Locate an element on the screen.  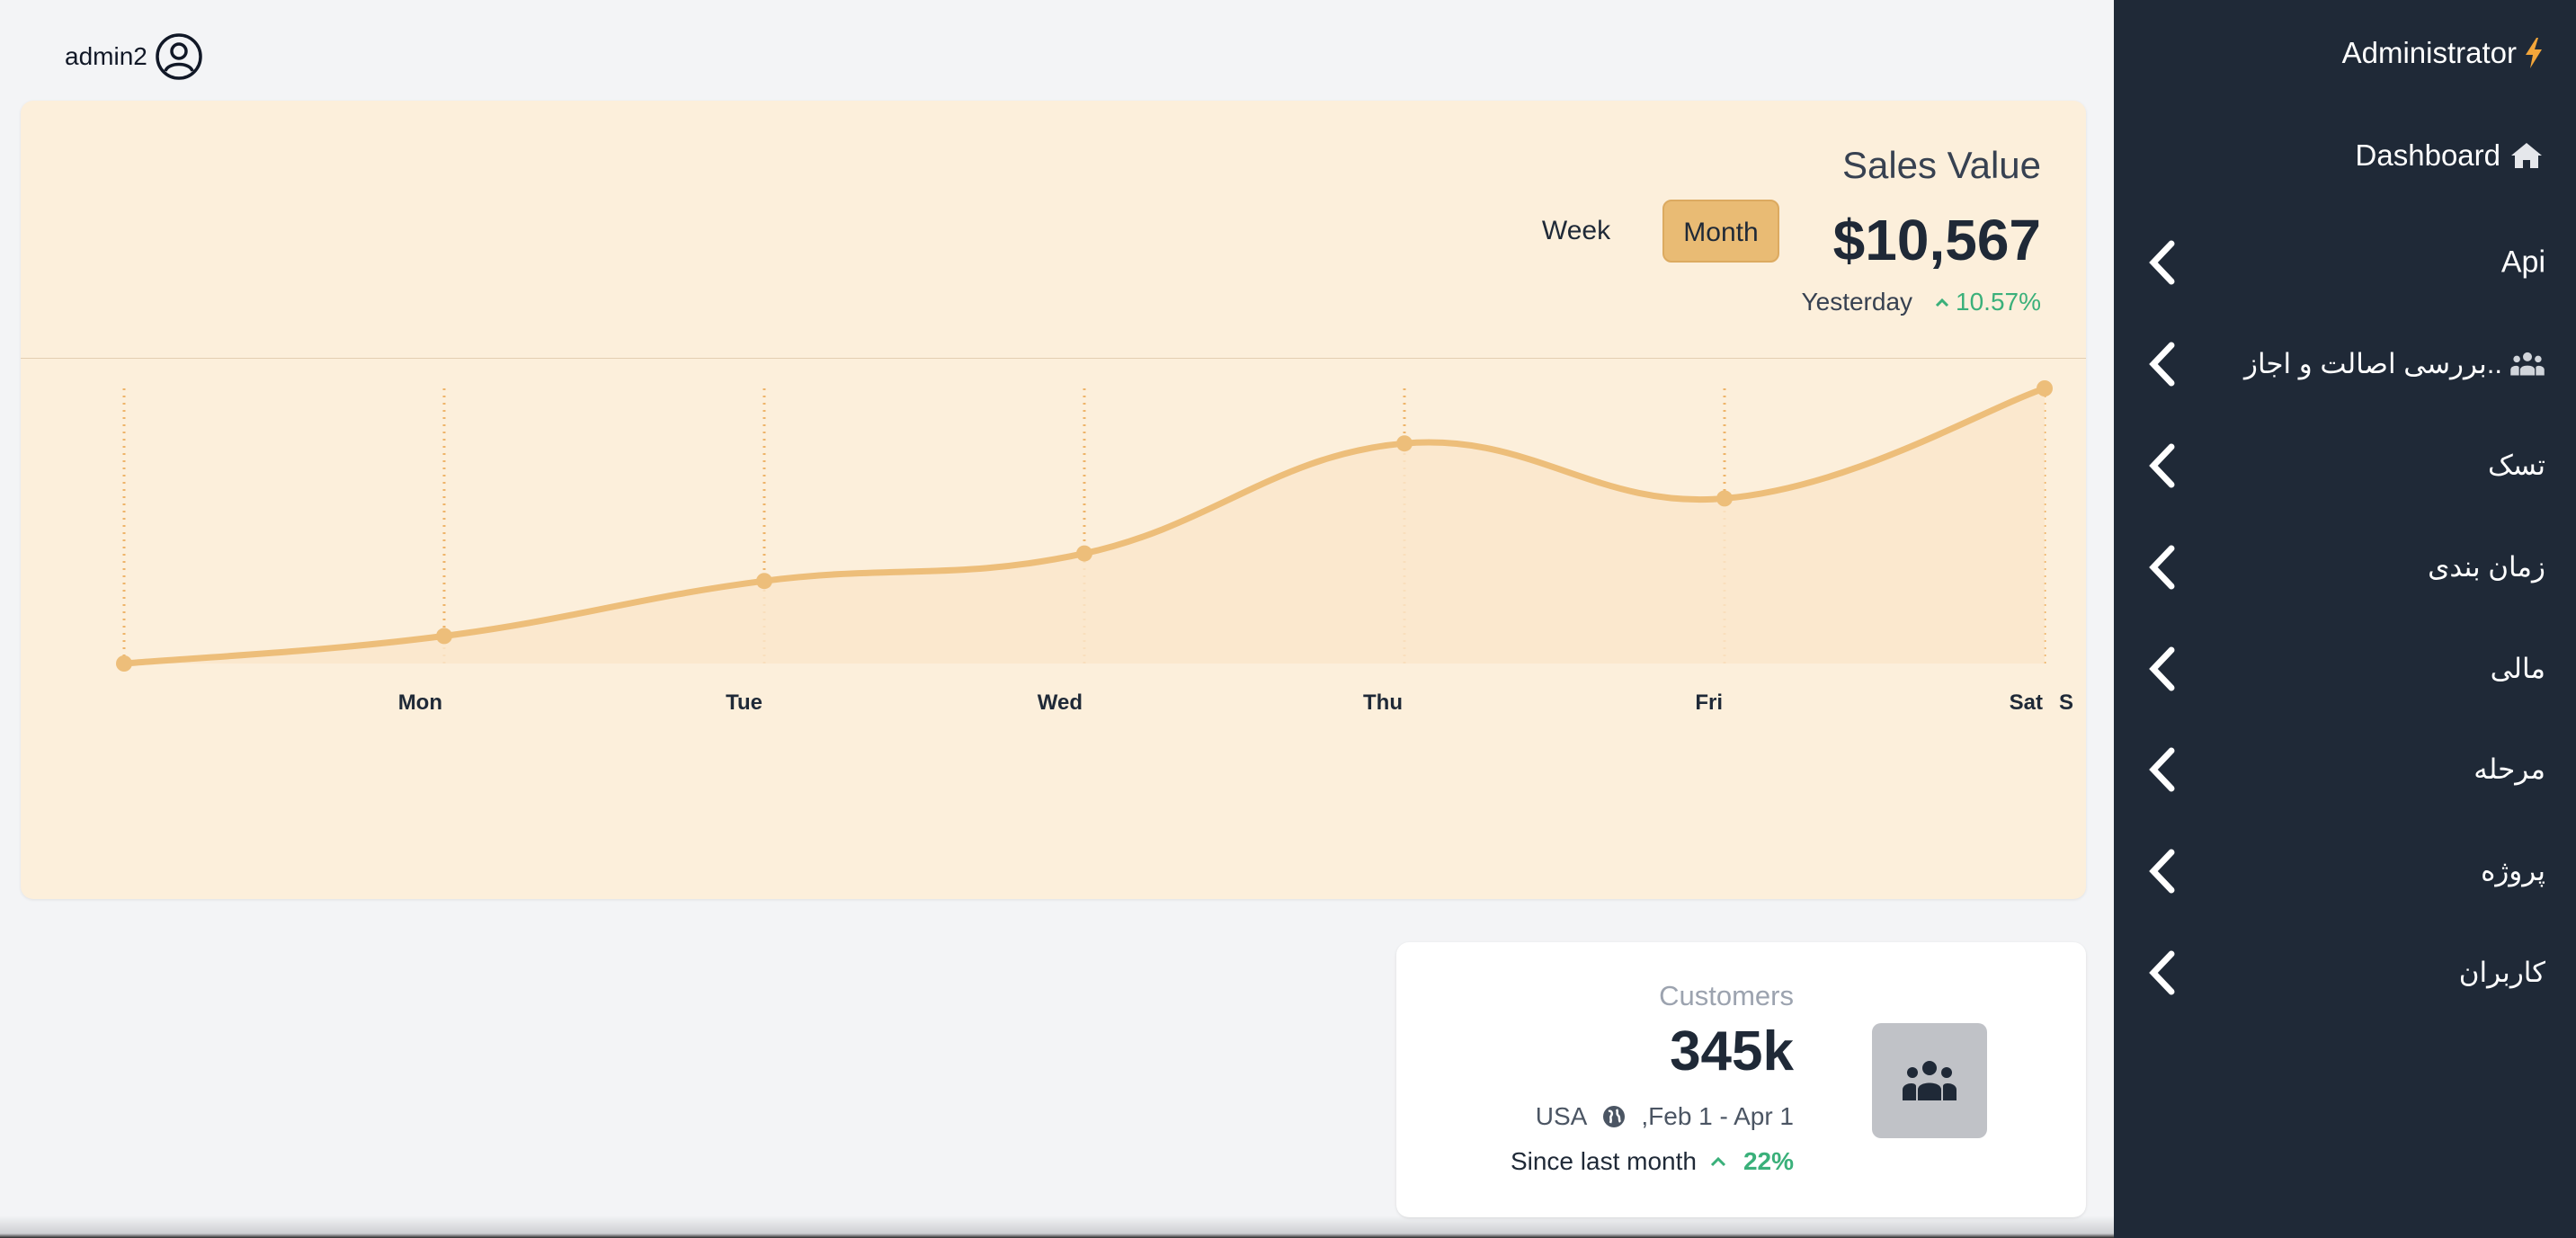
customers-change: 22% is located at coordinates (1752, 1161).